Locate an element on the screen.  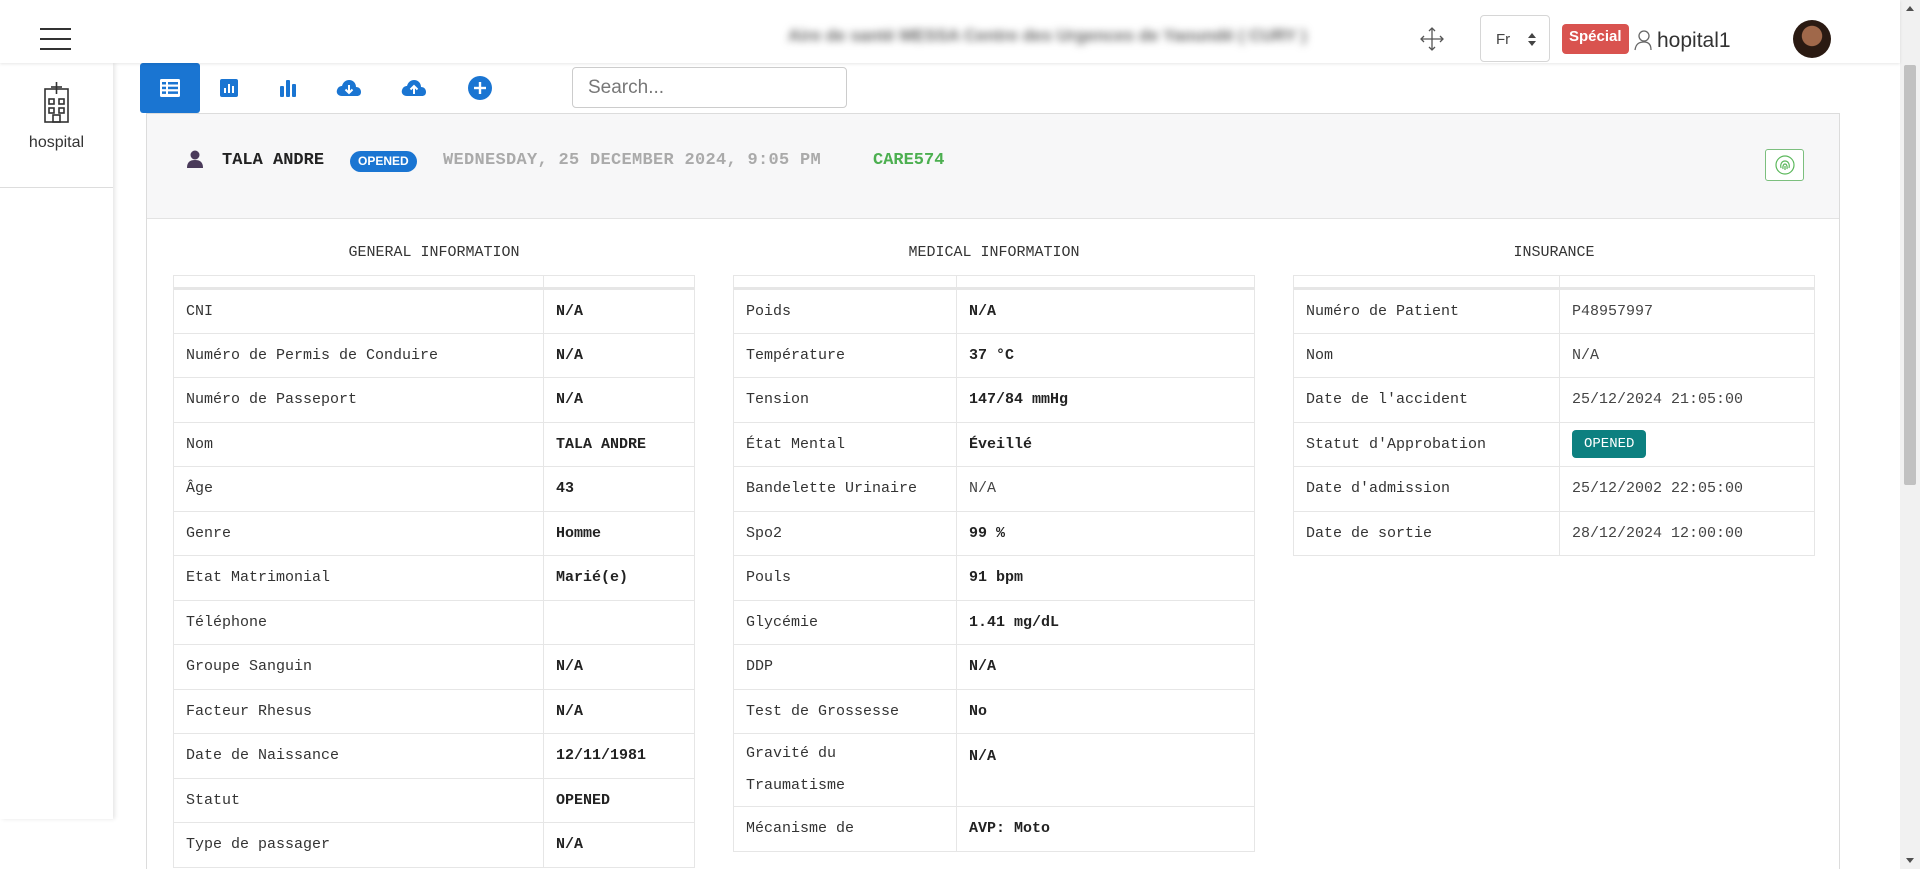
table-row: Poids N/A is located at coordinates (994, 311).